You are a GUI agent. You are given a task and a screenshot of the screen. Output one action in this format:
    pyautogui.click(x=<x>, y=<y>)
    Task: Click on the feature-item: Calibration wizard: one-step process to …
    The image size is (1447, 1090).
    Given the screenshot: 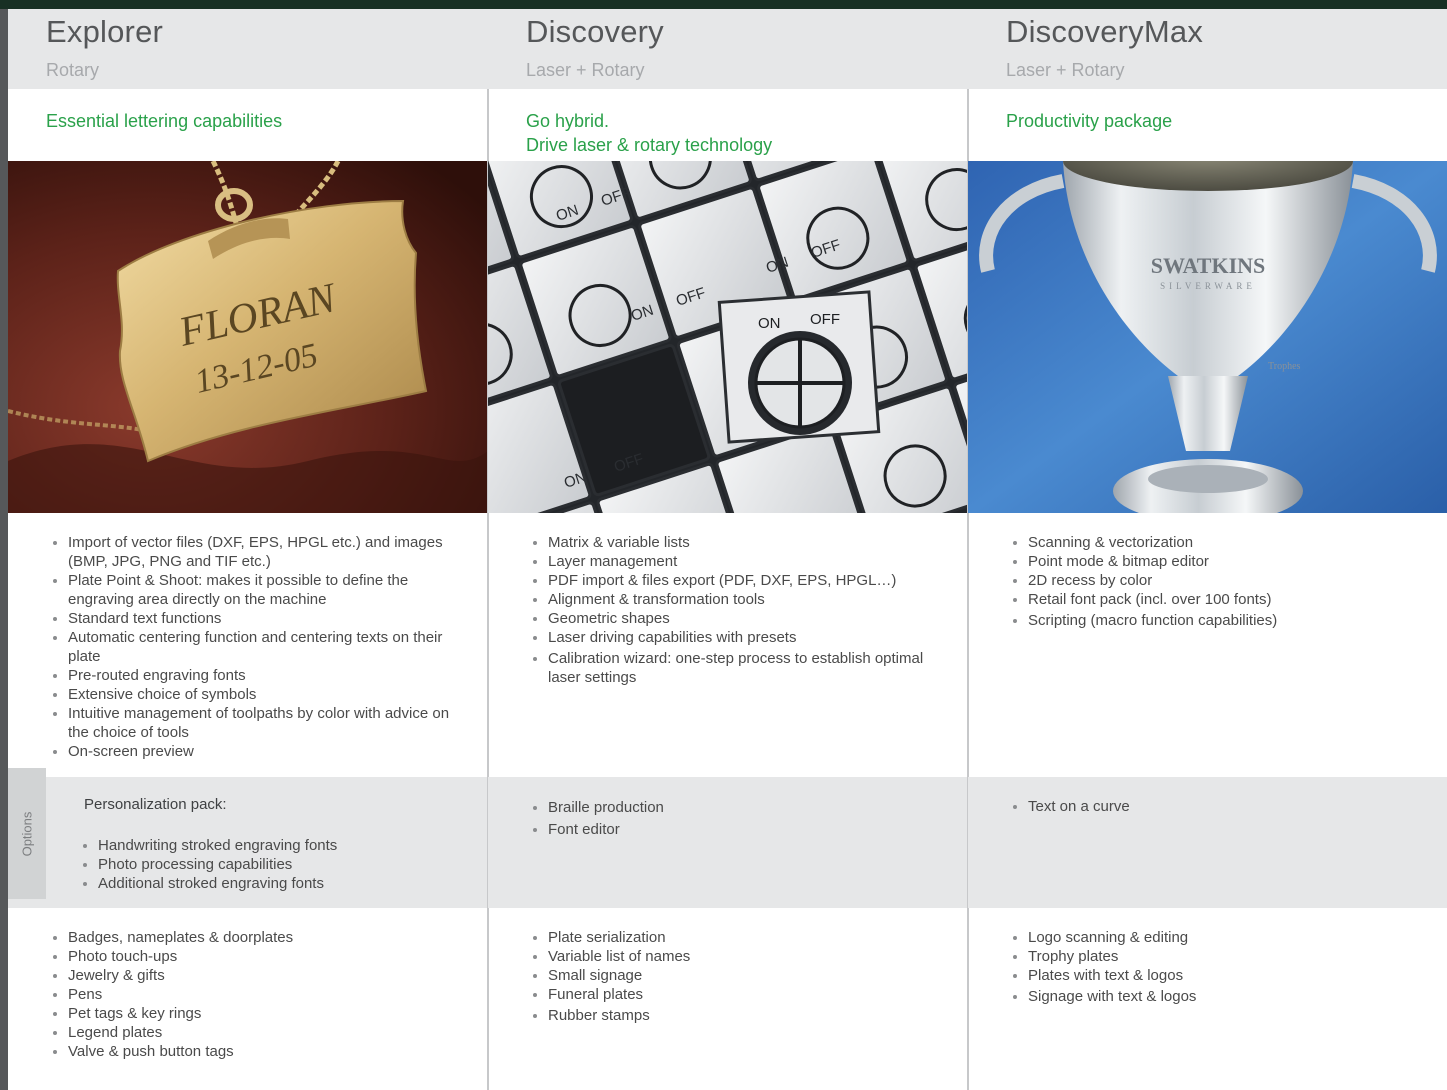 What is the action you would take?
    pyautogui.click(x=748, y=668)
    